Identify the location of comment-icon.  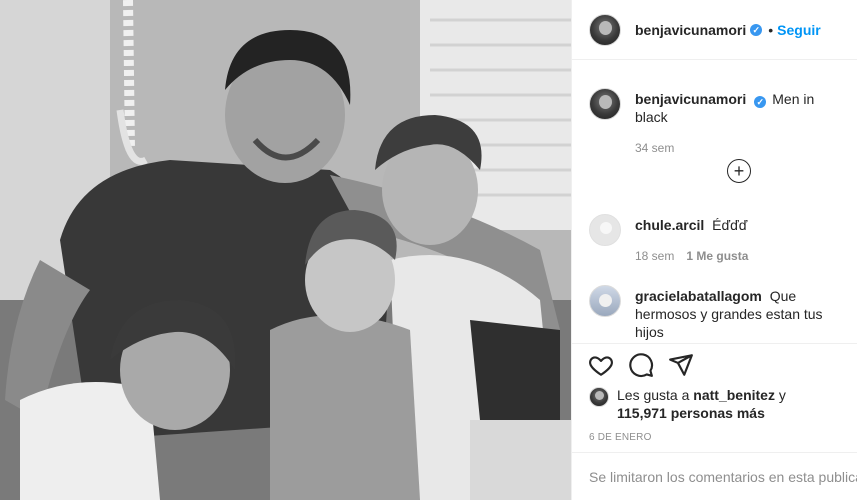
(641, 365).